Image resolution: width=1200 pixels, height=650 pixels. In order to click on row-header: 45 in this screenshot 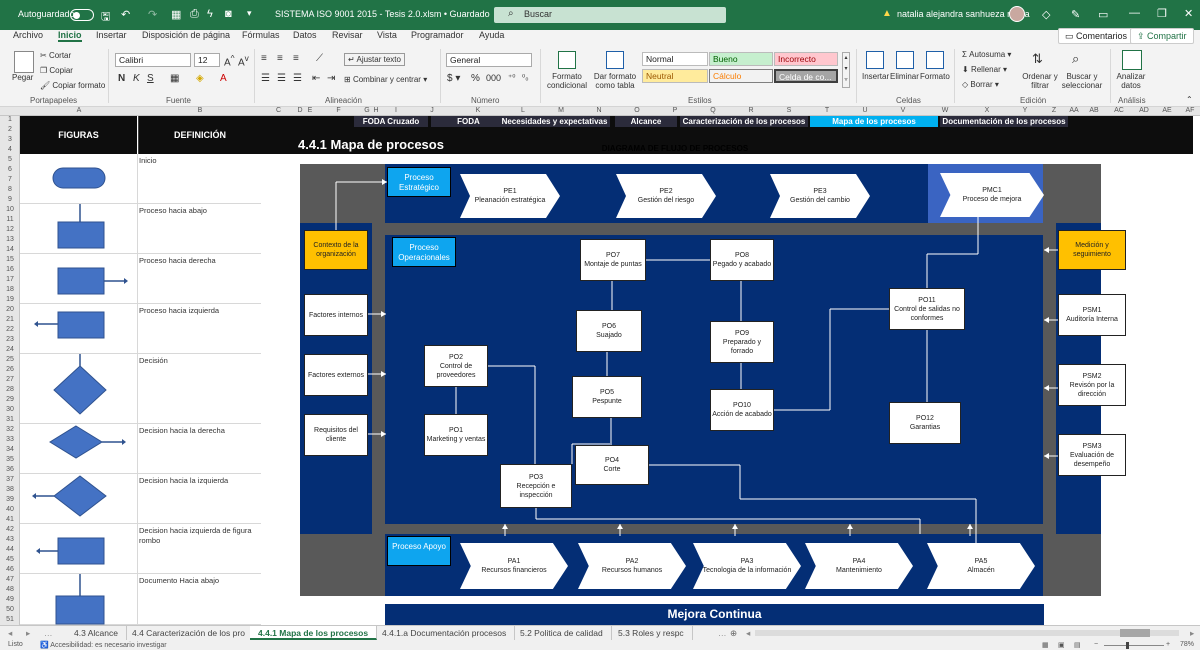, I will do `click(10, 559)`.